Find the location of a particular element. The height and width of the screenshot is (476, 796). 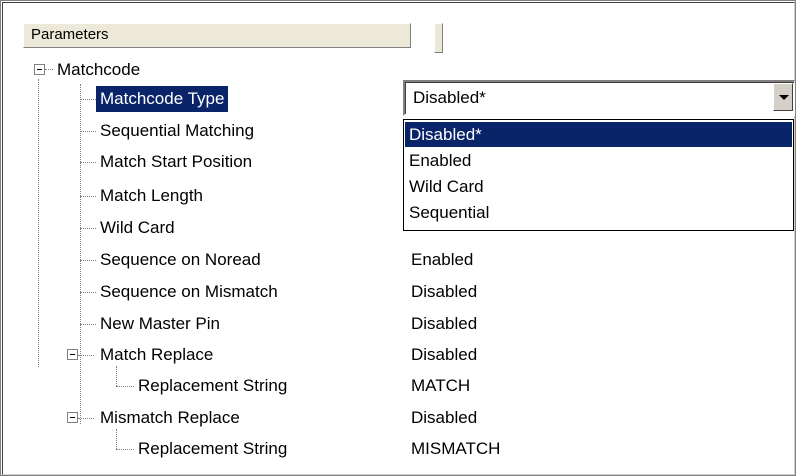

tree-value-new-master-pin: Disabled is located at coordinates (444, 324).